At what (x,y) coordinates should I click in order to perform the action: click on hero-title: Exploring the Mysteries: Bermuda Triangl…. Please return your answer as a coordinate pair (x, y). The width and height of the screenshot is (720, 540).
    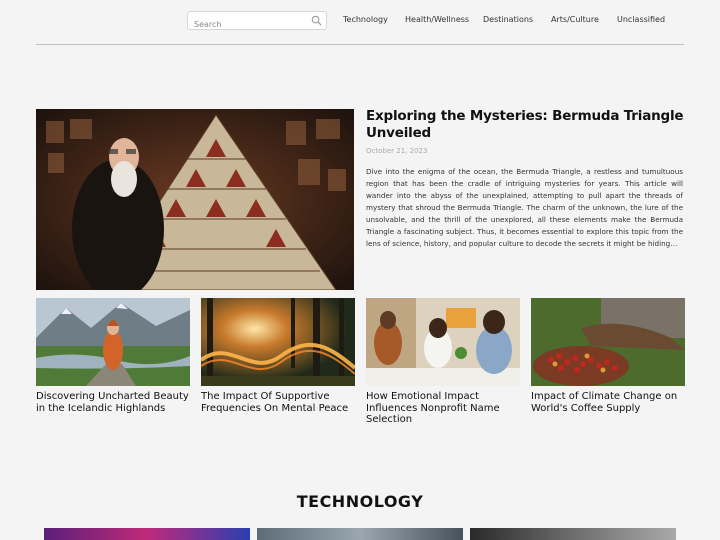
    Looking at the image, I should click on (526, 125).